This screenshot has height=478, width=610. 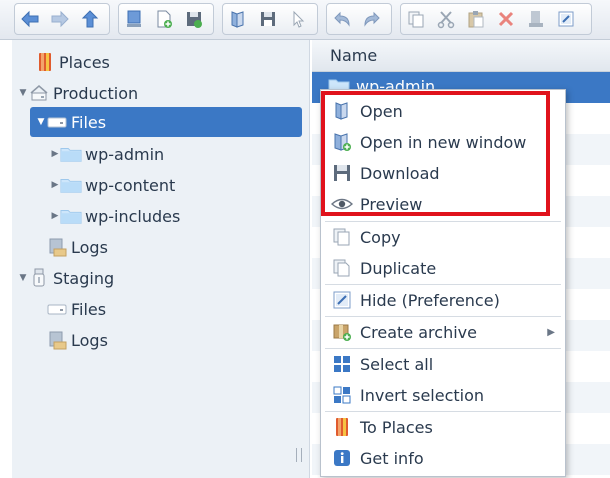 I want to click on tree-item-staging-files: Files, so click(x=157, y=309).